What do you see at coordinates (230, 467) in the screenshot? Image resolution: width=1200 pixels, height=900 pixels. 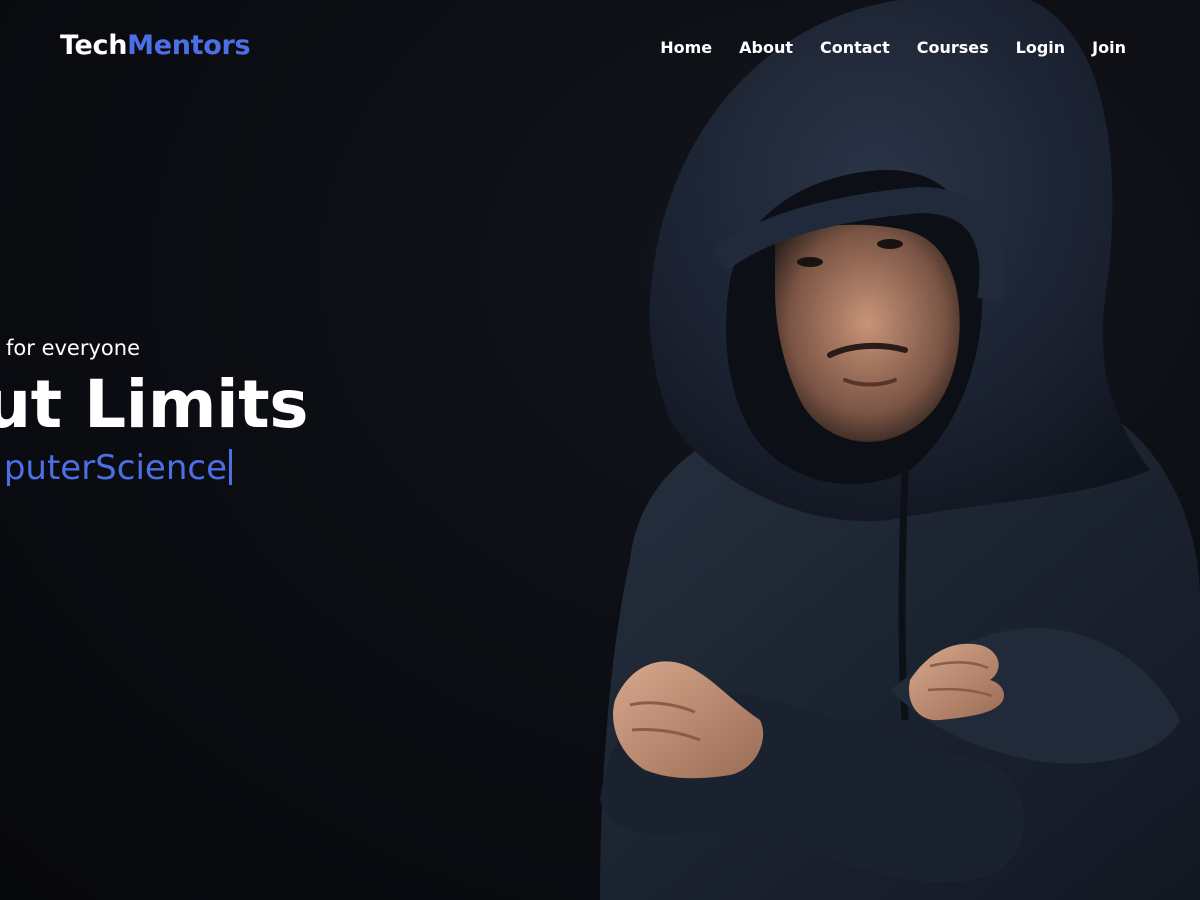 I see `typing-cursor` at bounding box center [230, 467].